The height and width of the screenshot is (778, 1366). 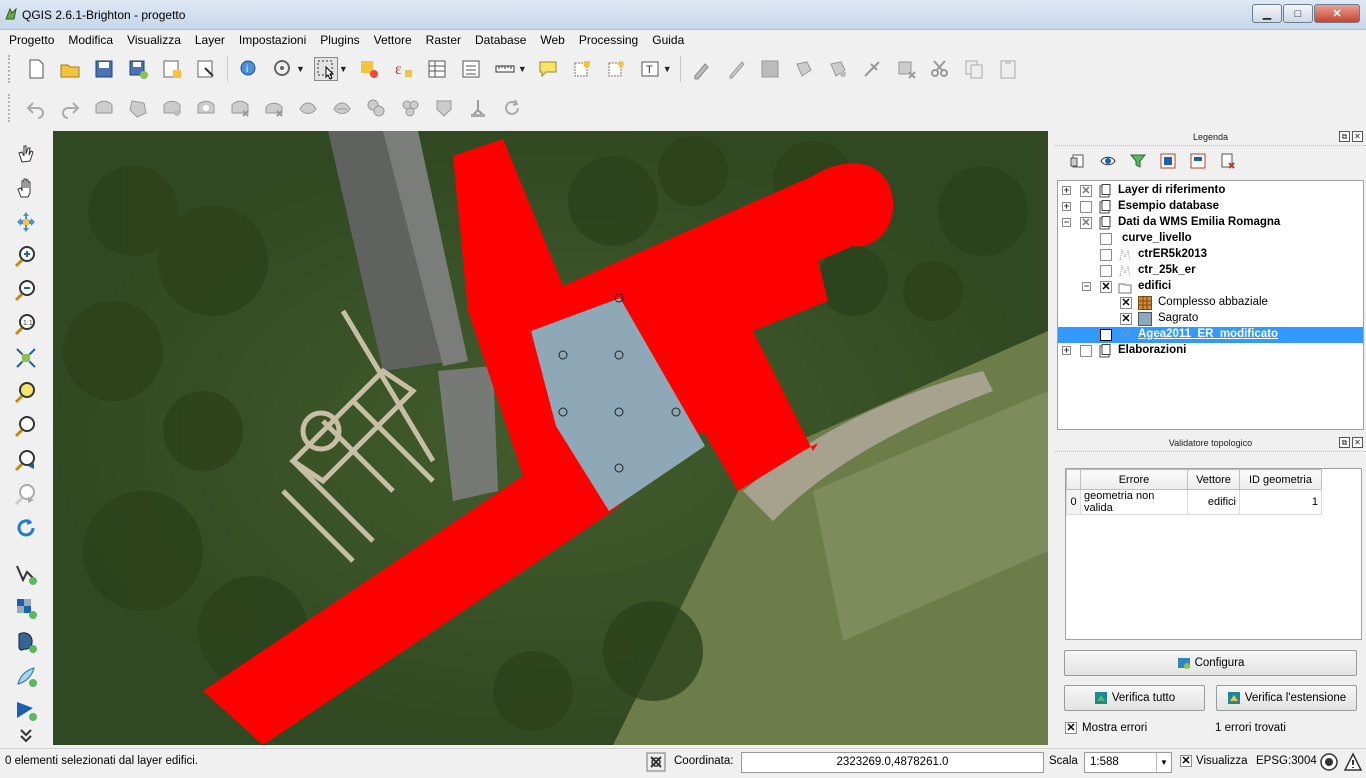 I want to click on table-row: 0 geometria non valida edifici 1, so click(x=1194, y=502).